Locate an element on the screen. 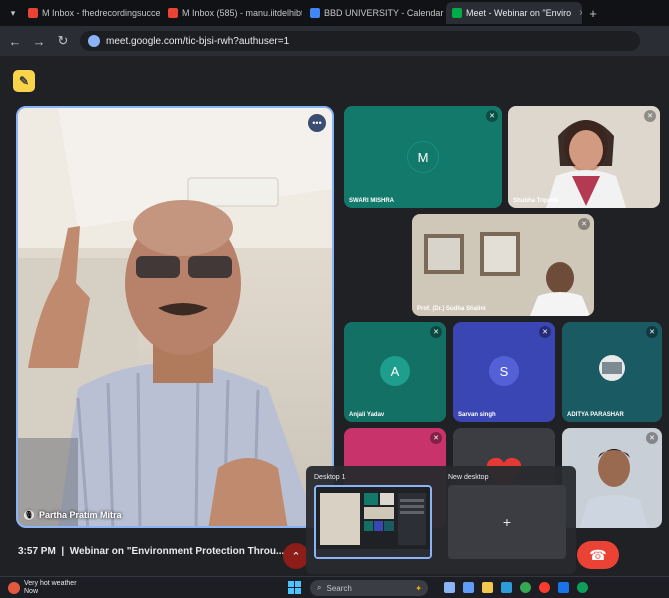  participant-tile: ✕ is located at coordinates (612, 478).